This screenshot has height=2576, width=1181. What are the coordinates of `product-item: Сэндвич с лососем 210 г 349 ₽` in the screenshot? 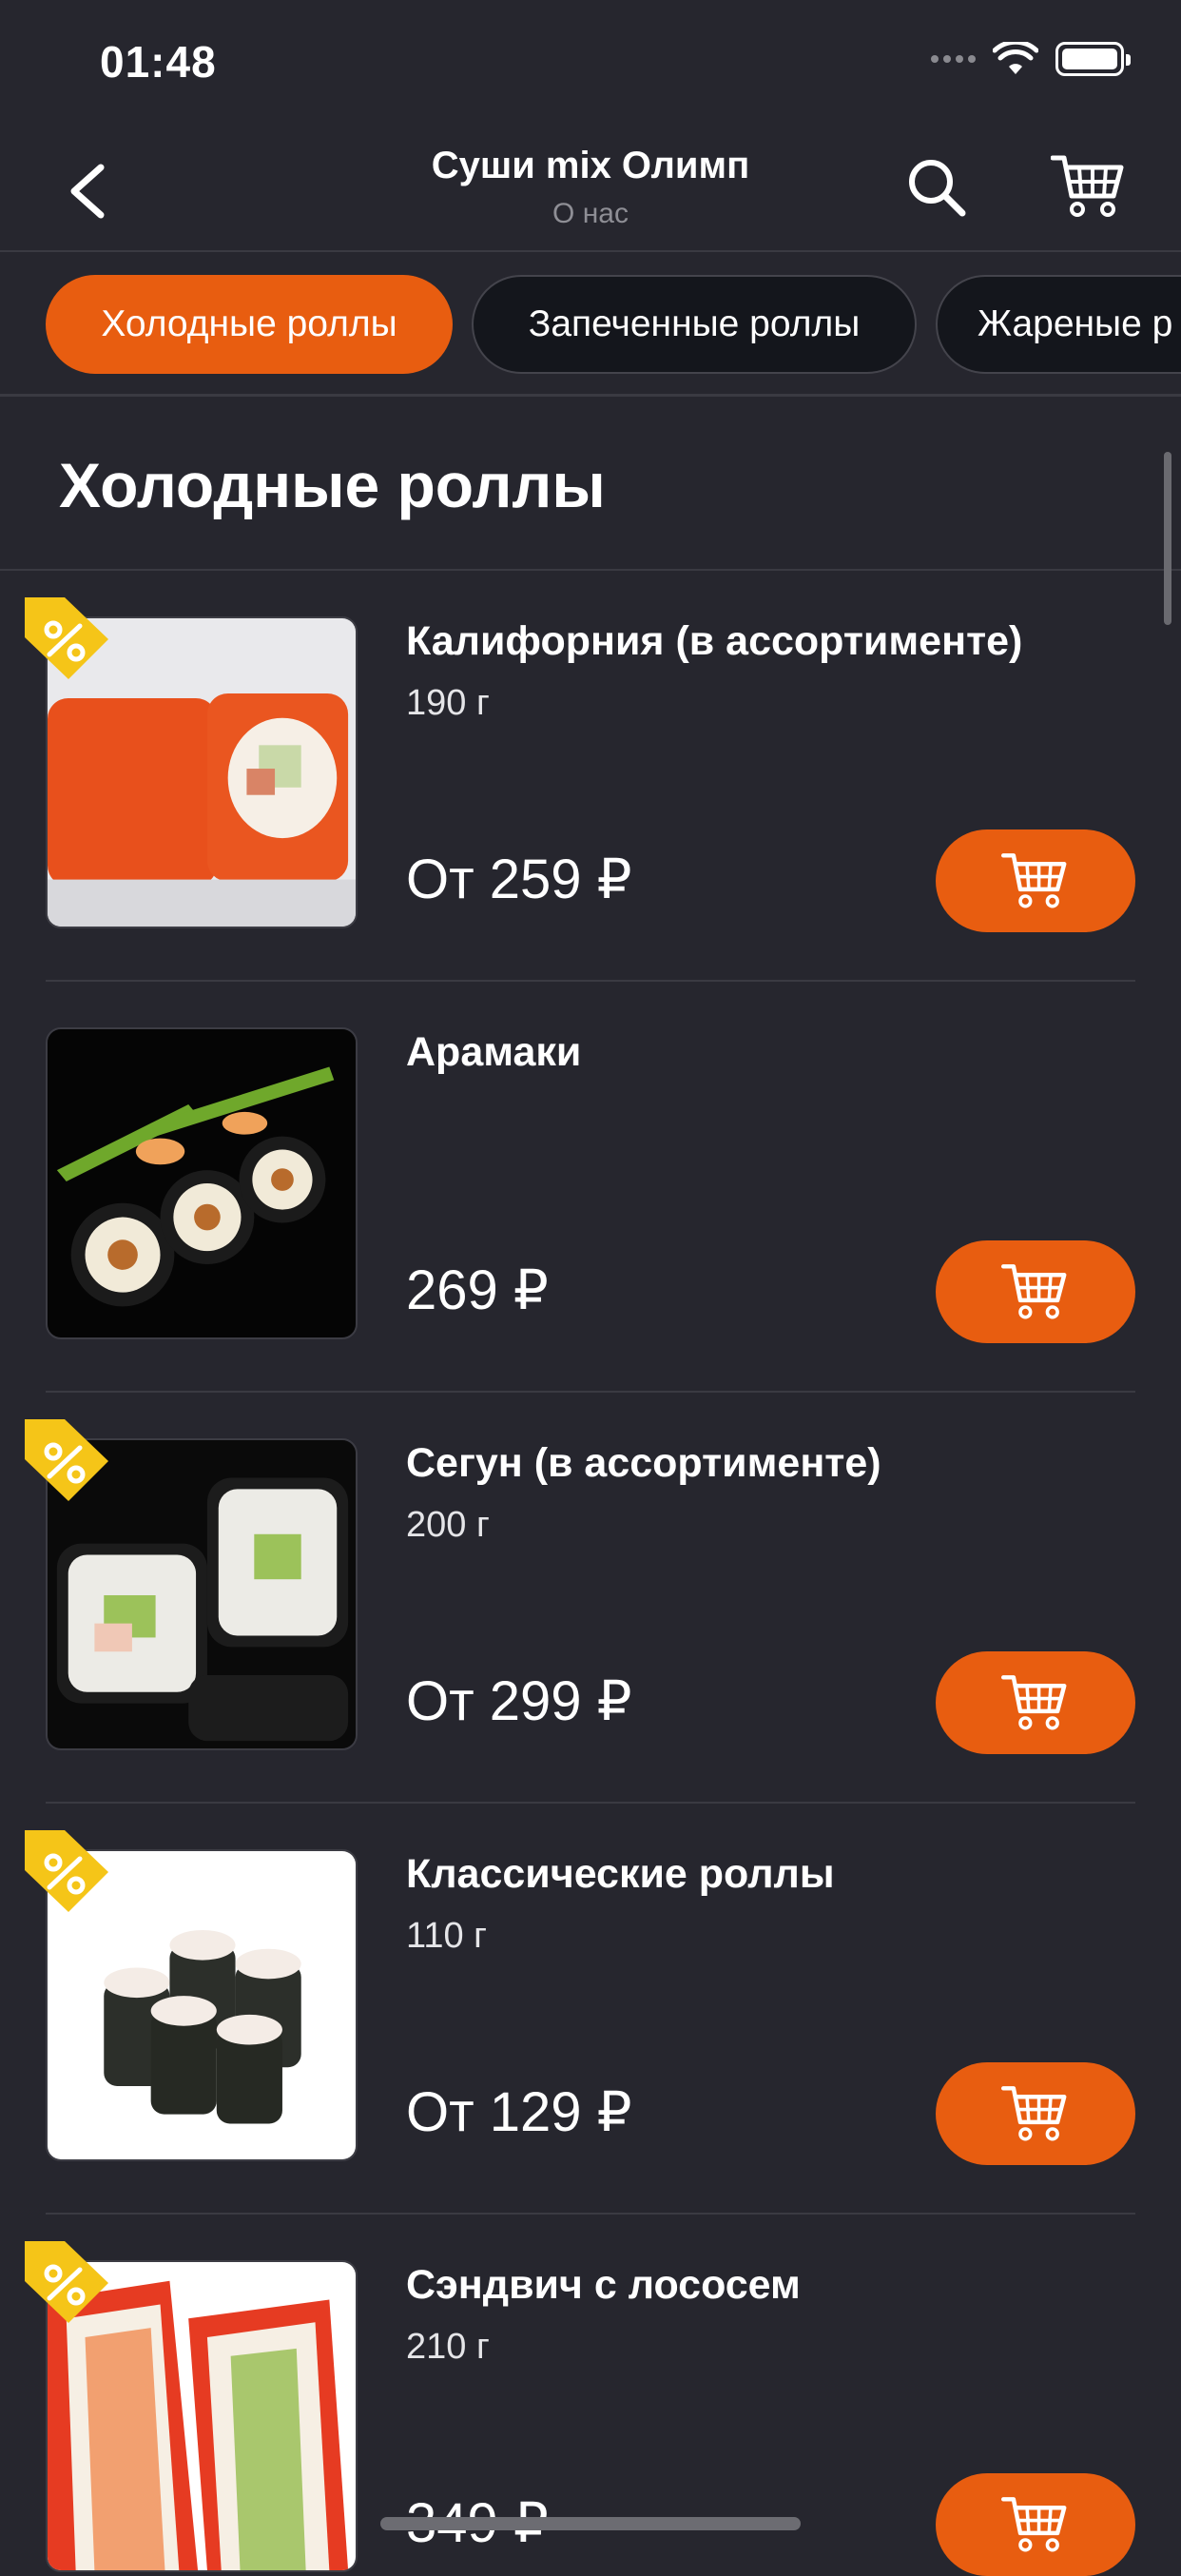 It's located at (590, 2396).